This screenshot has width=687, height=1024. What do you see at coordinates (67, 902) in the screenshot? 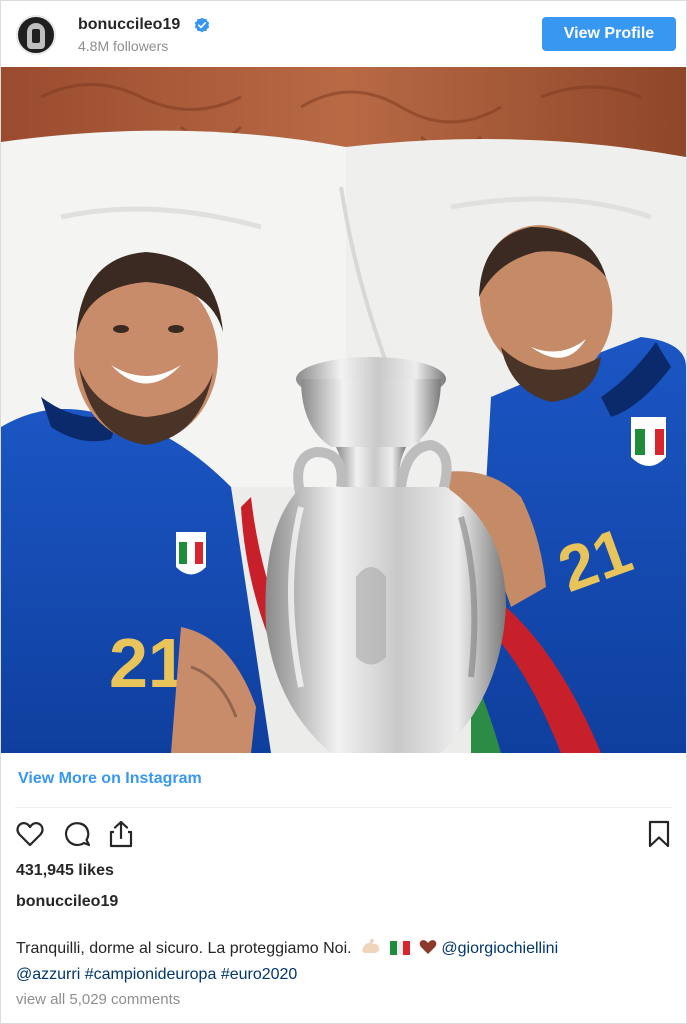
I see `caption-username: bonuccileo19` at bounding box center [67, 902].